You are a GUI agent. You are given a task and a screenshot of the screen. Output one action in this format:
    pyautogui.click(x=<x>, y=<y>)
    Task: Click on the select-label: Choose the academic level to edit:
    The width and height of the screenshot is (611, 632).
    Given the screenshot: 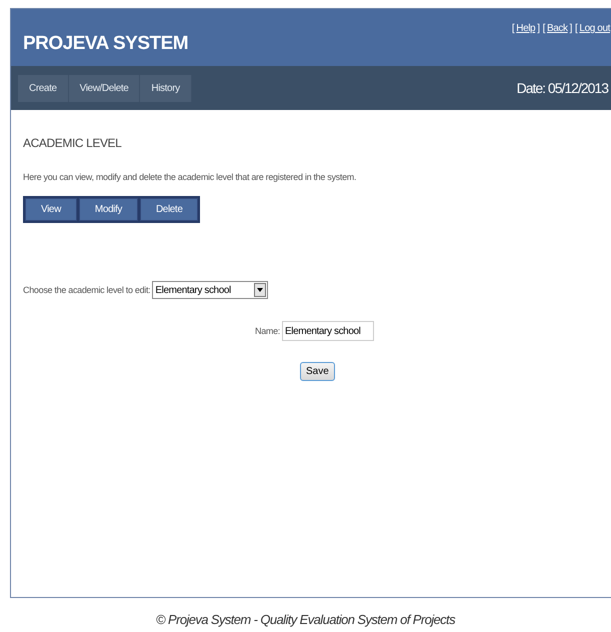 What is the action you would take?
    pyautogui.click(x=86, y=290)
    